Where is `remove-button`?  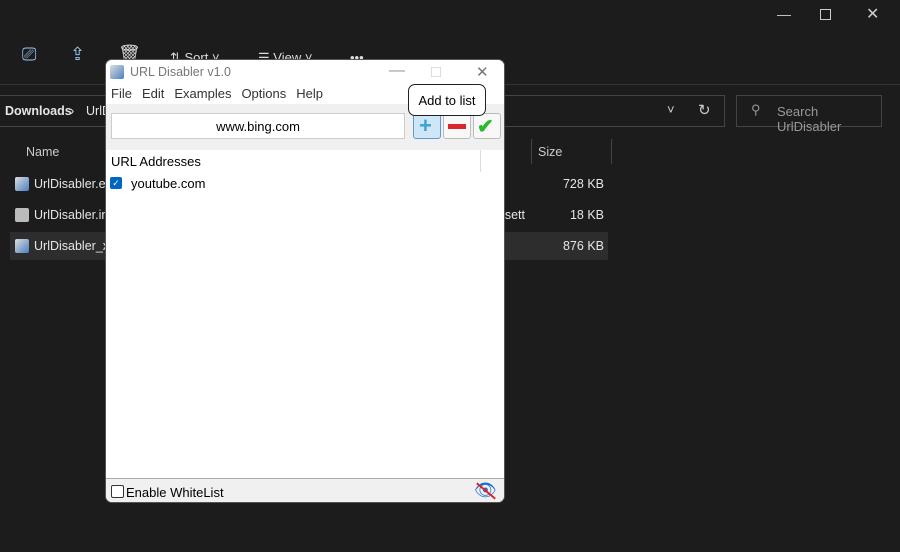 remove-button is located at coordinates (457, 126).